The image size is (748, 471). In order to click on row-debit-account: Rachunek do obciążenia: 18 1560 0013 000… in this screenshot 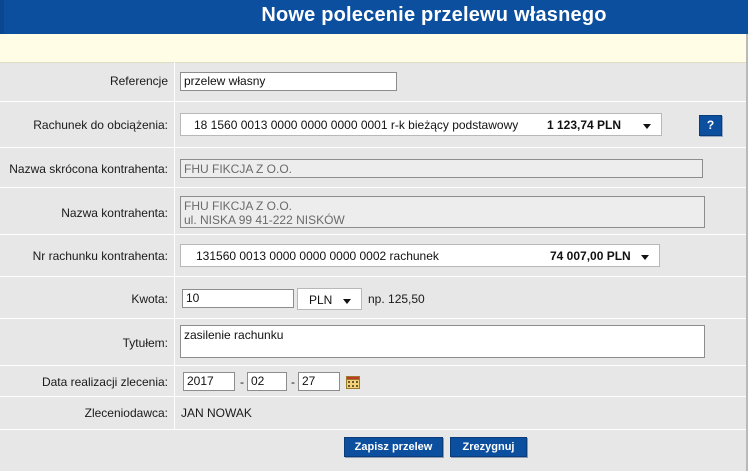, I will do `click(373, 125)`.